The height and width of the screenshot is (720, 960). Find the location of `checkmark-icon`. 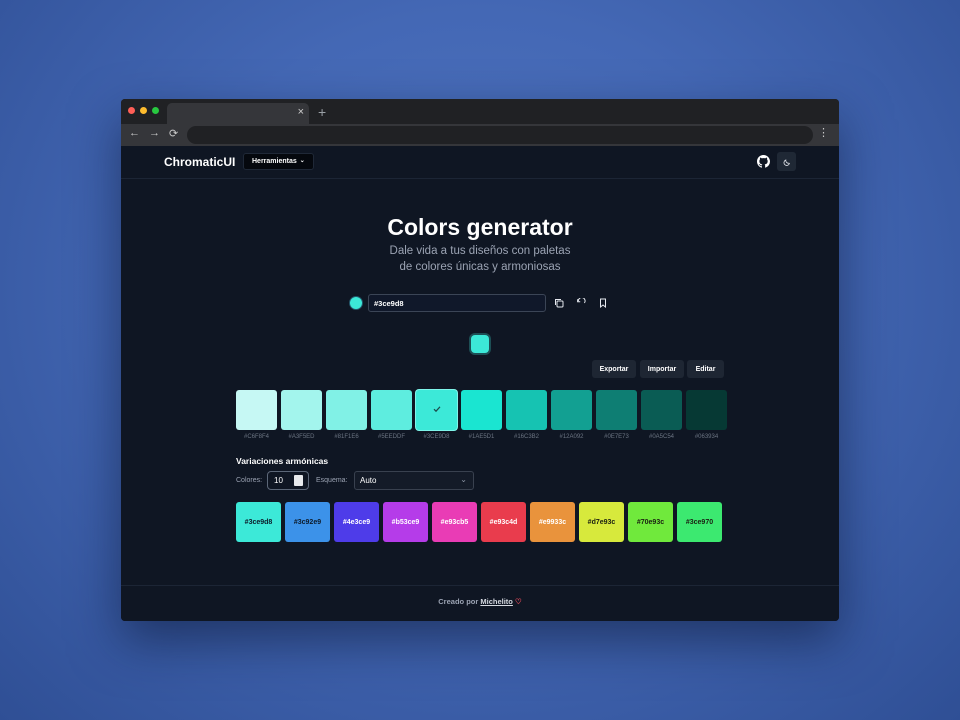

checkmark-icon is located at coordinates (437, 410).